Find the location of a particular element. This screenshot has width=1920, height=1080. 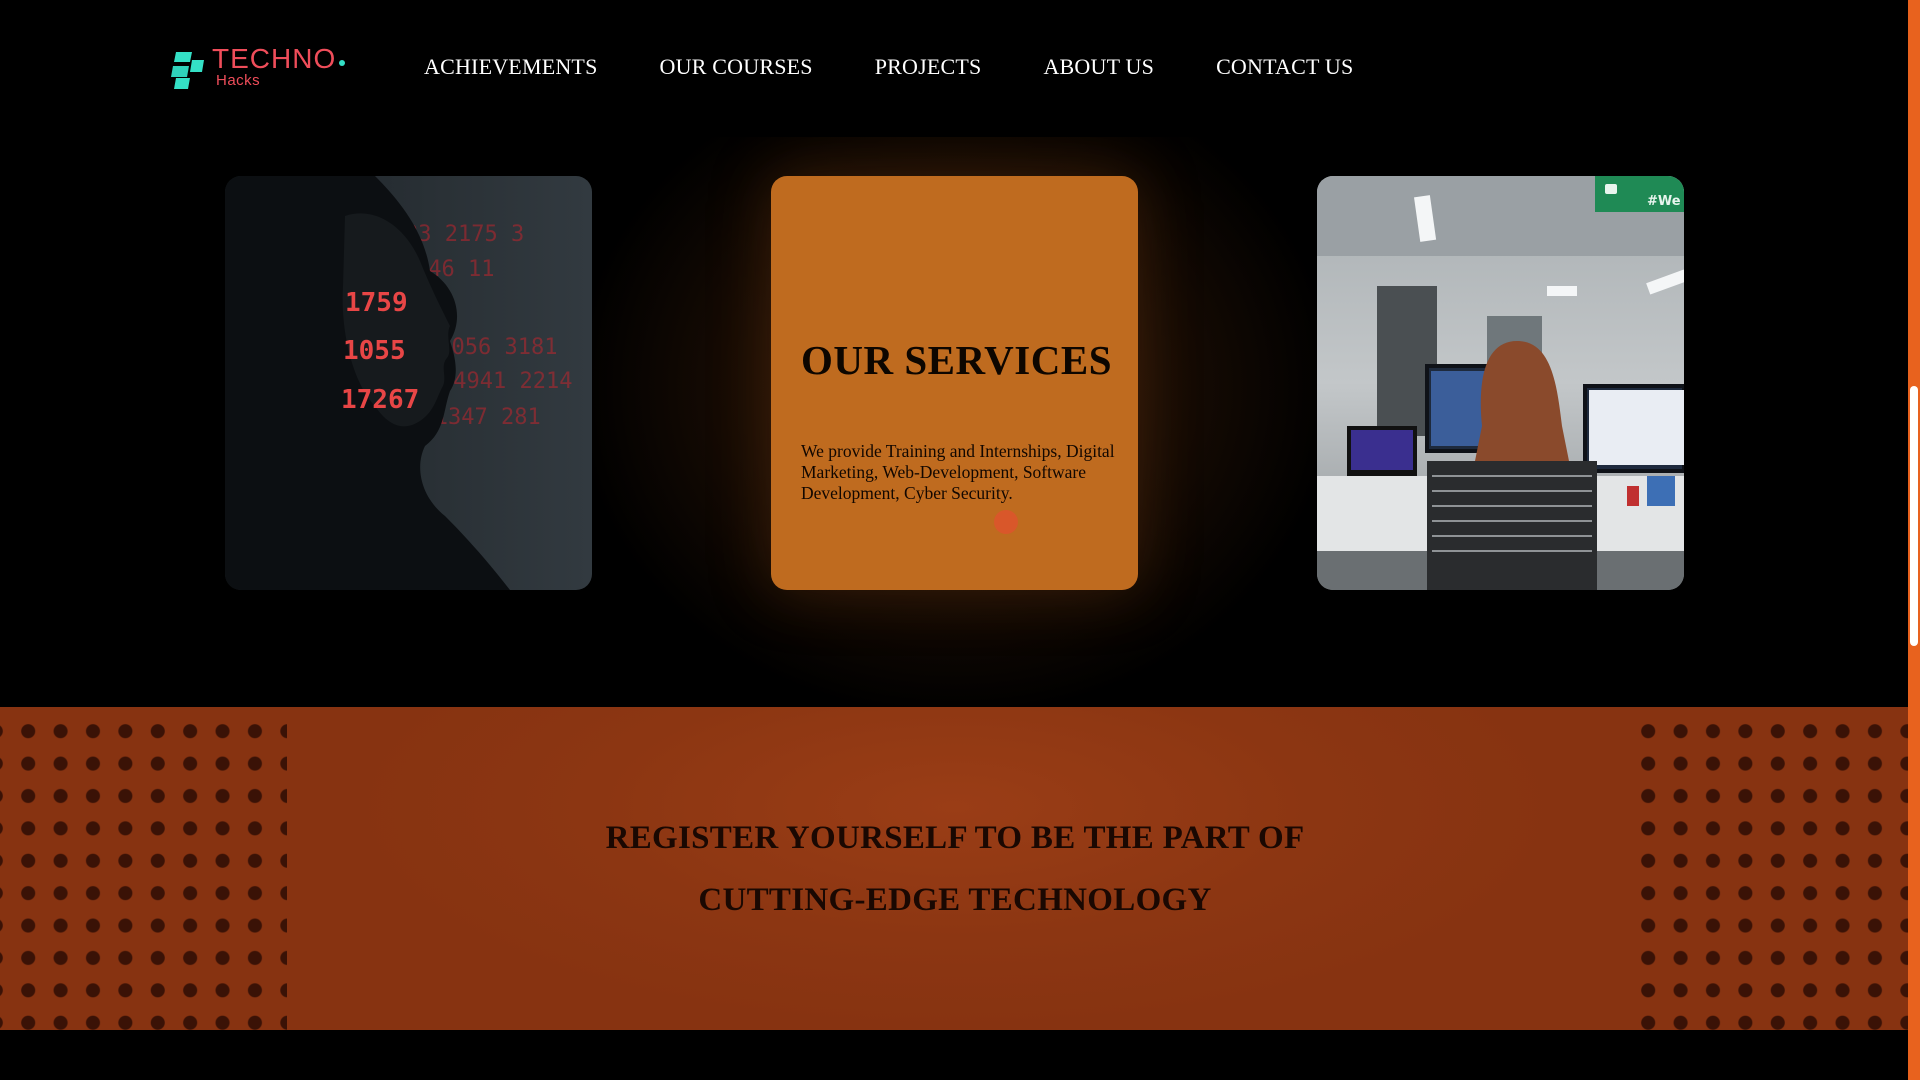

code-line-3: 17267 is located at coordinates (380, 400).